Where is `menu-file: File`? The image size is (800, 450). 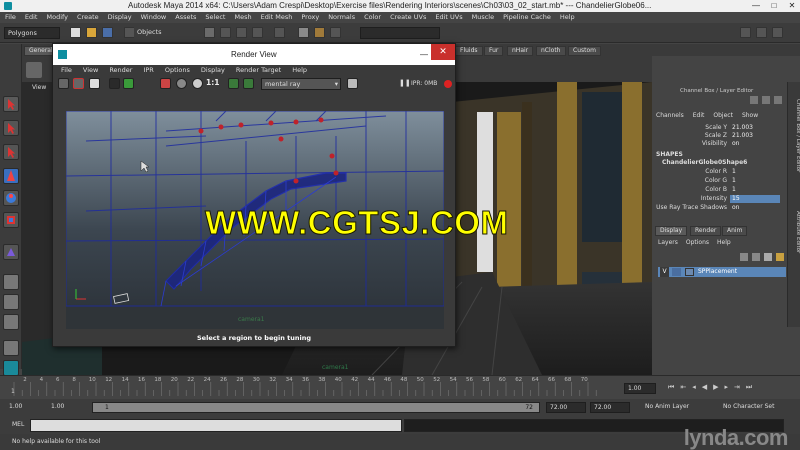
menu-file: File is located at coordinates (10, 17).